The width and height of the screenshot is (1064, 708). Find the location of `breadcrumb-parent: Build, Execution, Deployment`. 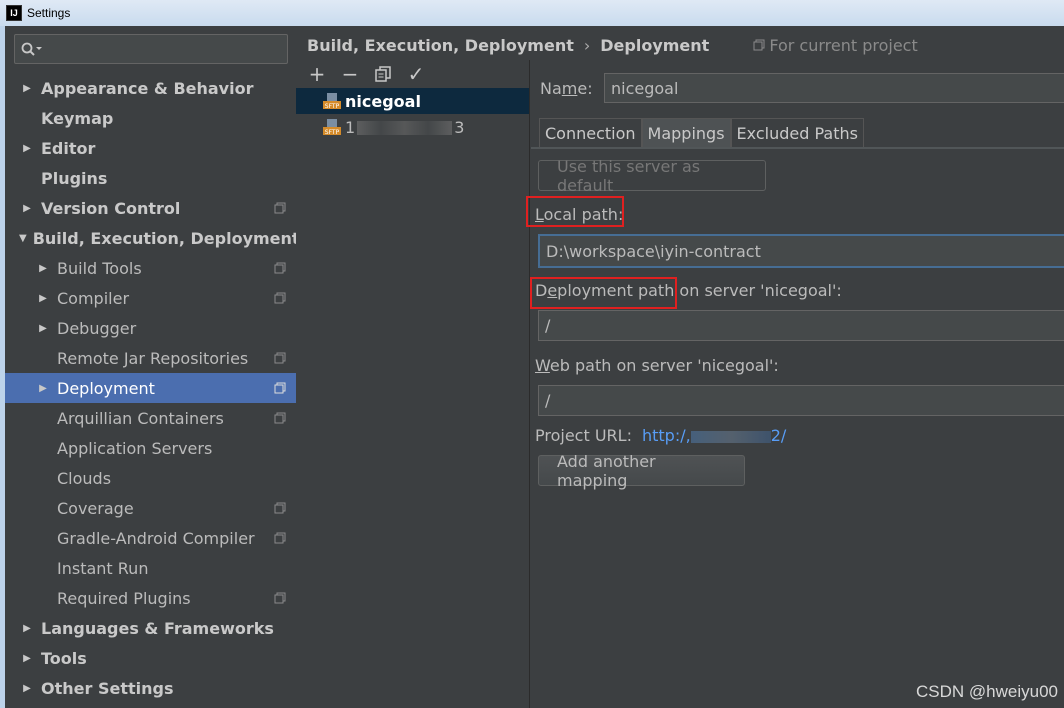

breadcrumb-parent: Build, Execution, Deployment is located at coordinates (440, 45).